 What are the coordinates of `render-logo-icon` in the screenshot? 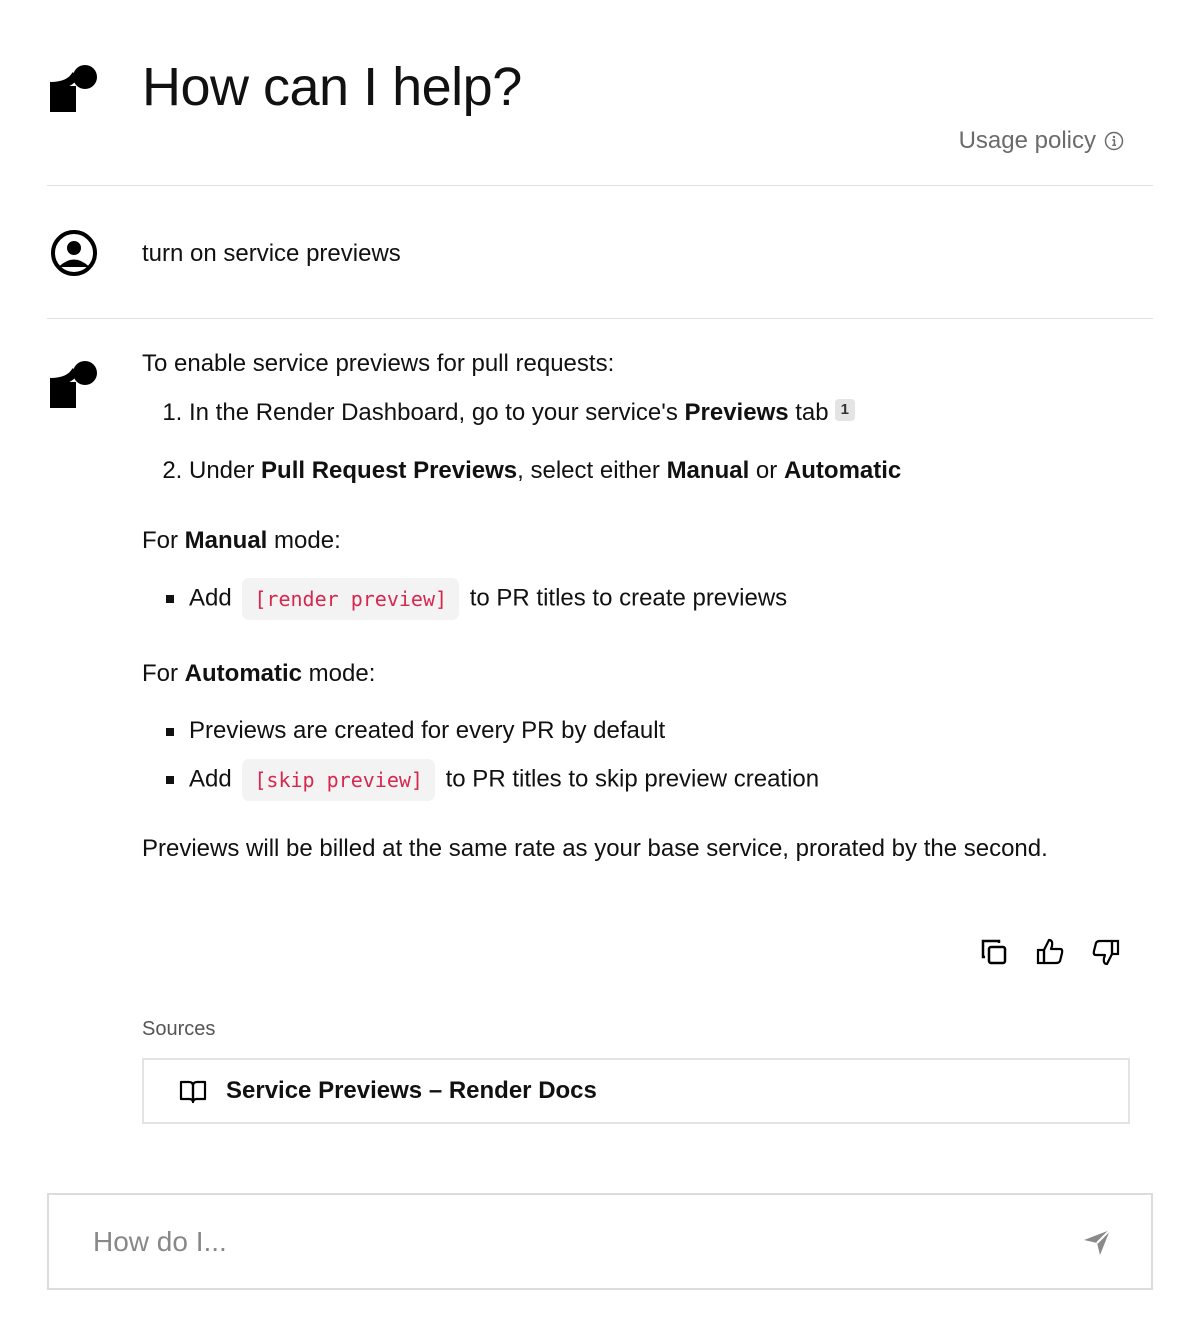 It's located at (73, 88).